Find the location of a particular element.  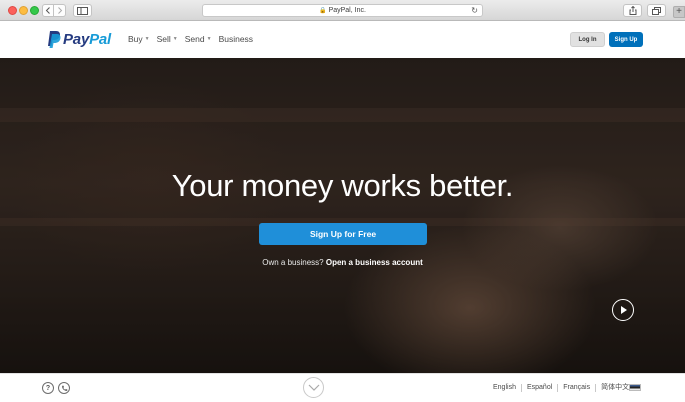

address-text: PayPal, Inc. is located at coordinates (347, 10).